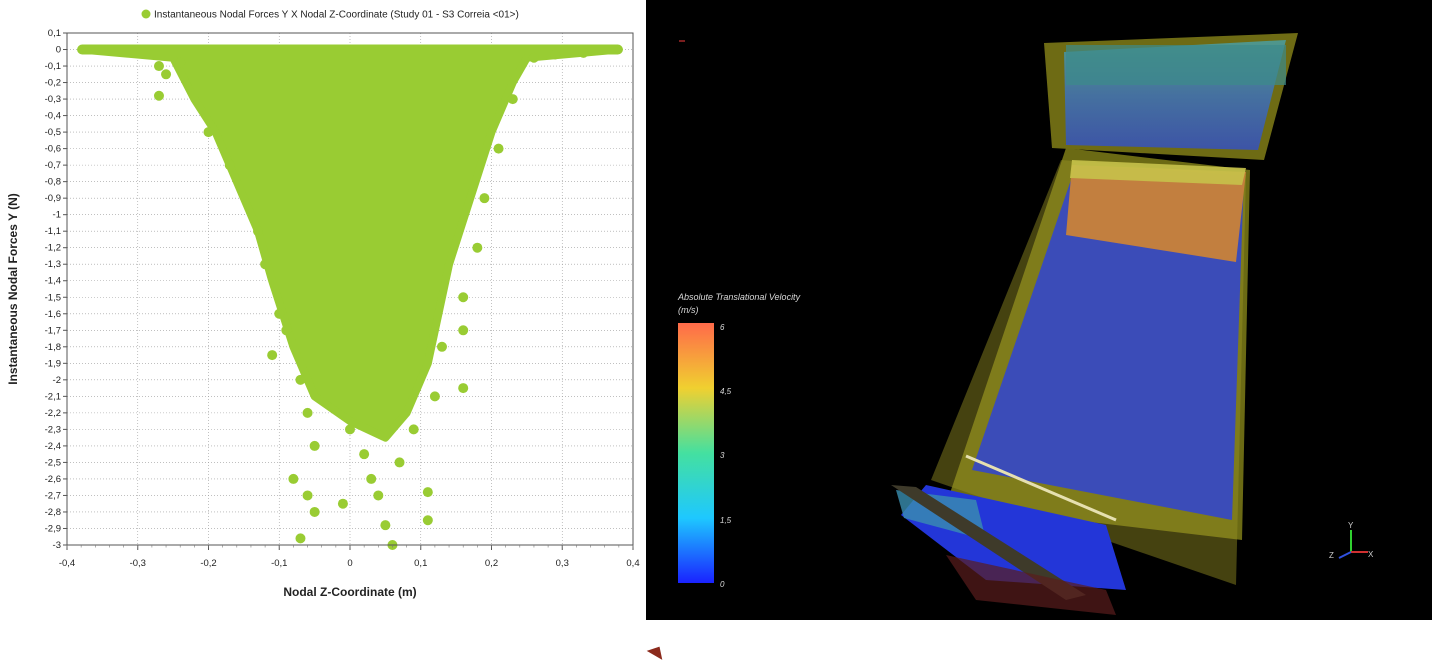 The width and height of the screenshot is (1432, 660). What do you see at coordinates (688, 310) in the screenshot?
I see `legend-unit: (m/s)` at bounding box center [688, 310].